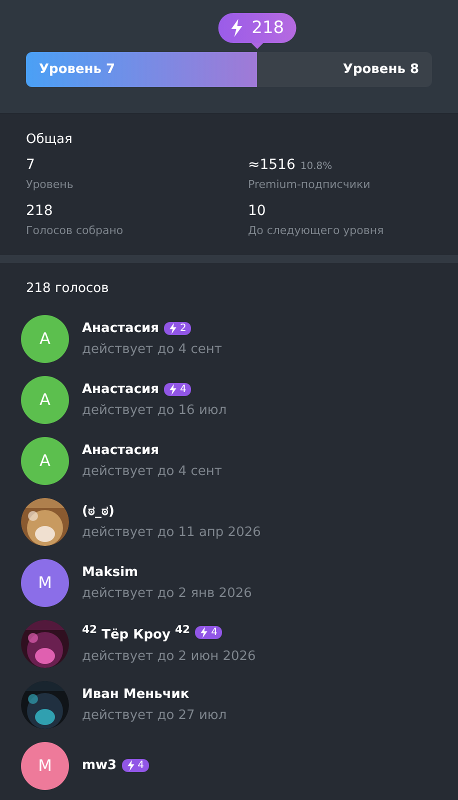  Describe the element at coordinates (77, 69) in the screenshot. I see `current-level-label: Уровень 7` at that location.